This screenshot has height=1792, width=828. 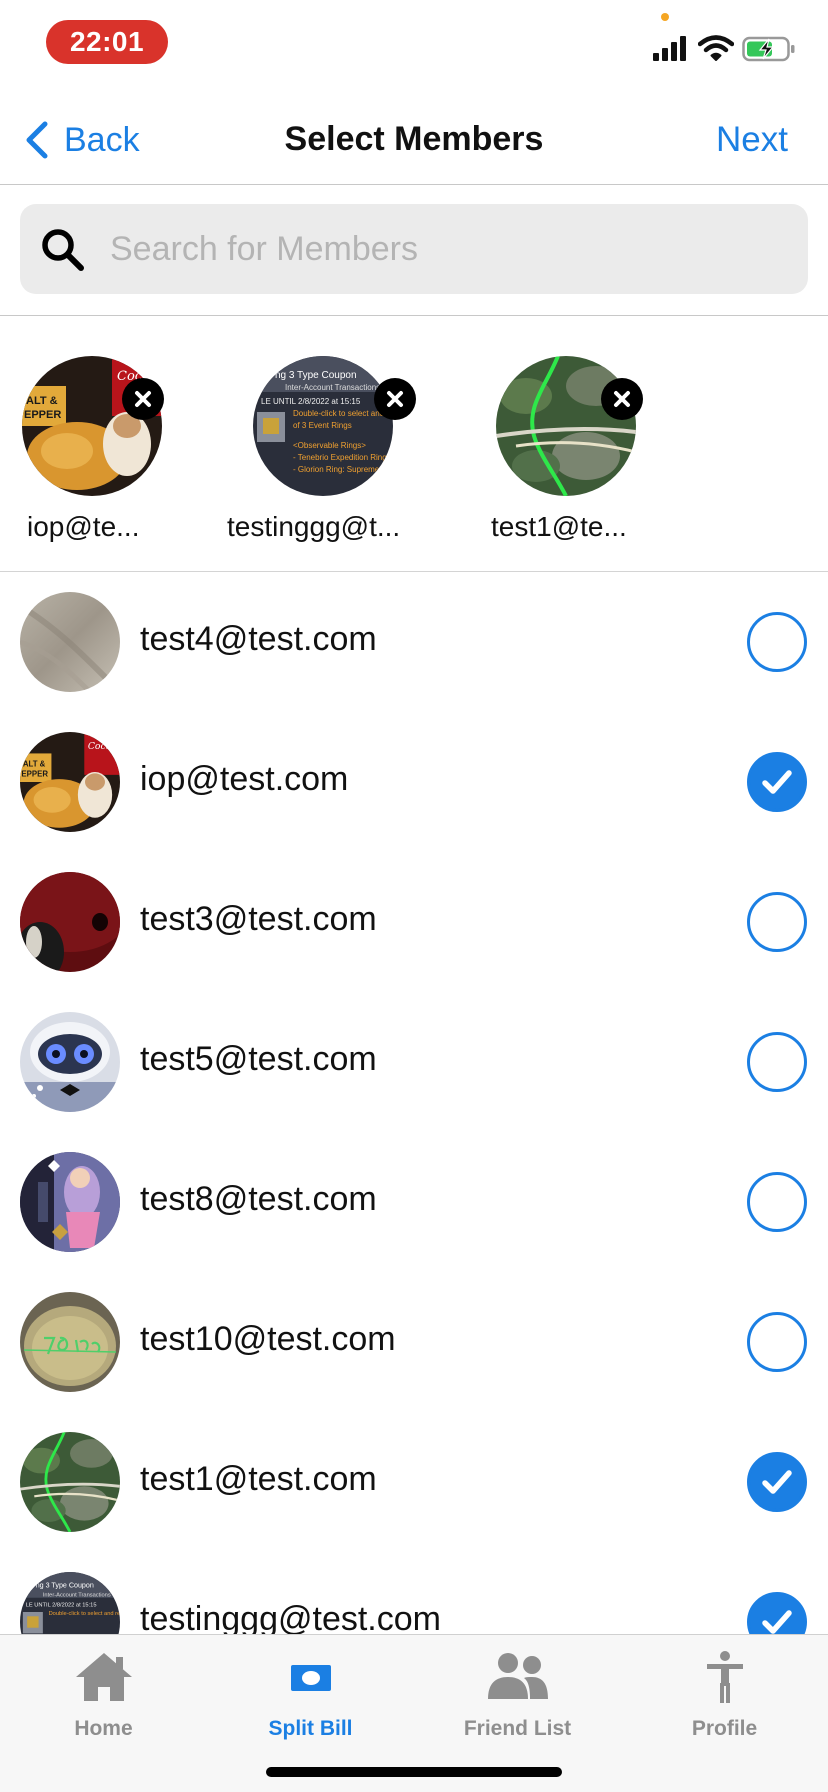 I want to click on member-row: test8@test.com, so click(x=414, y=1202).